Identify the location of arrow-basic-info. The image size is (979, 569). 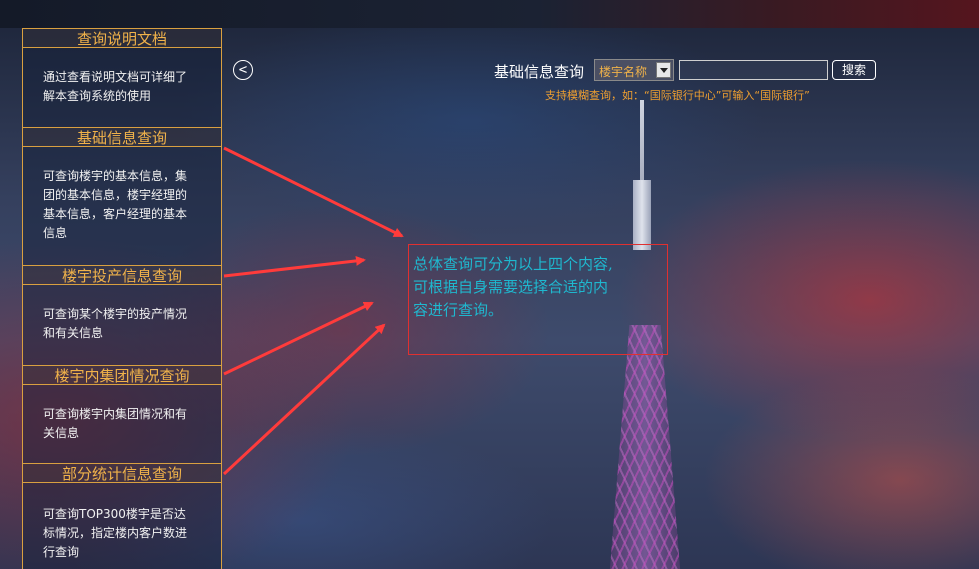
(313, 192).